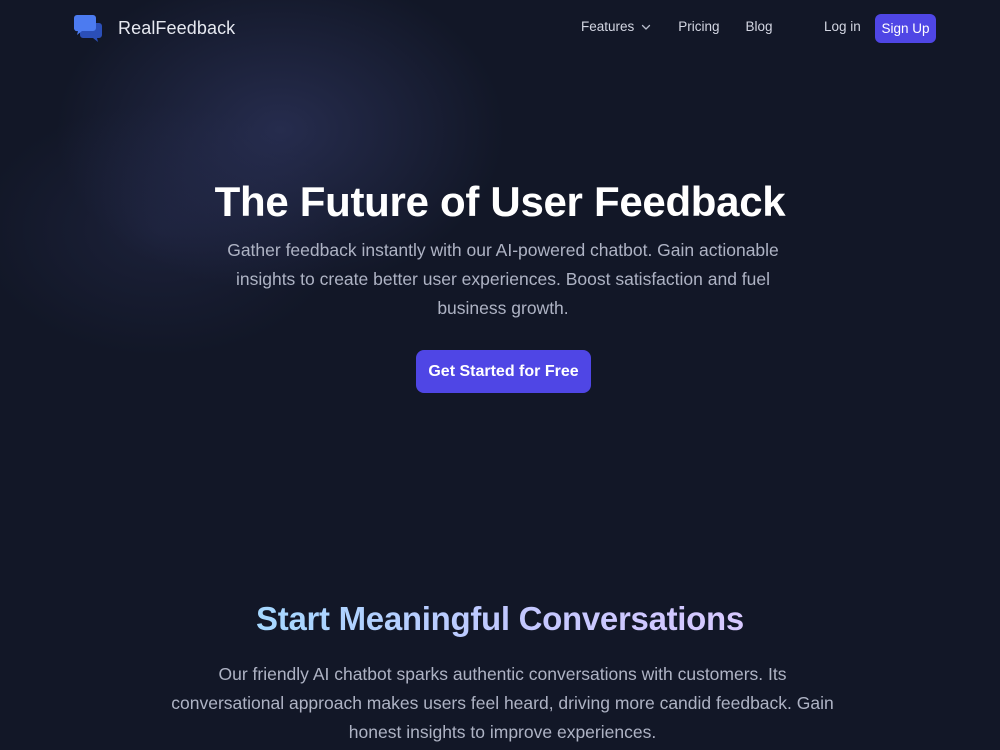  I want to click on nav-features-label: Features, so click(608, 26).